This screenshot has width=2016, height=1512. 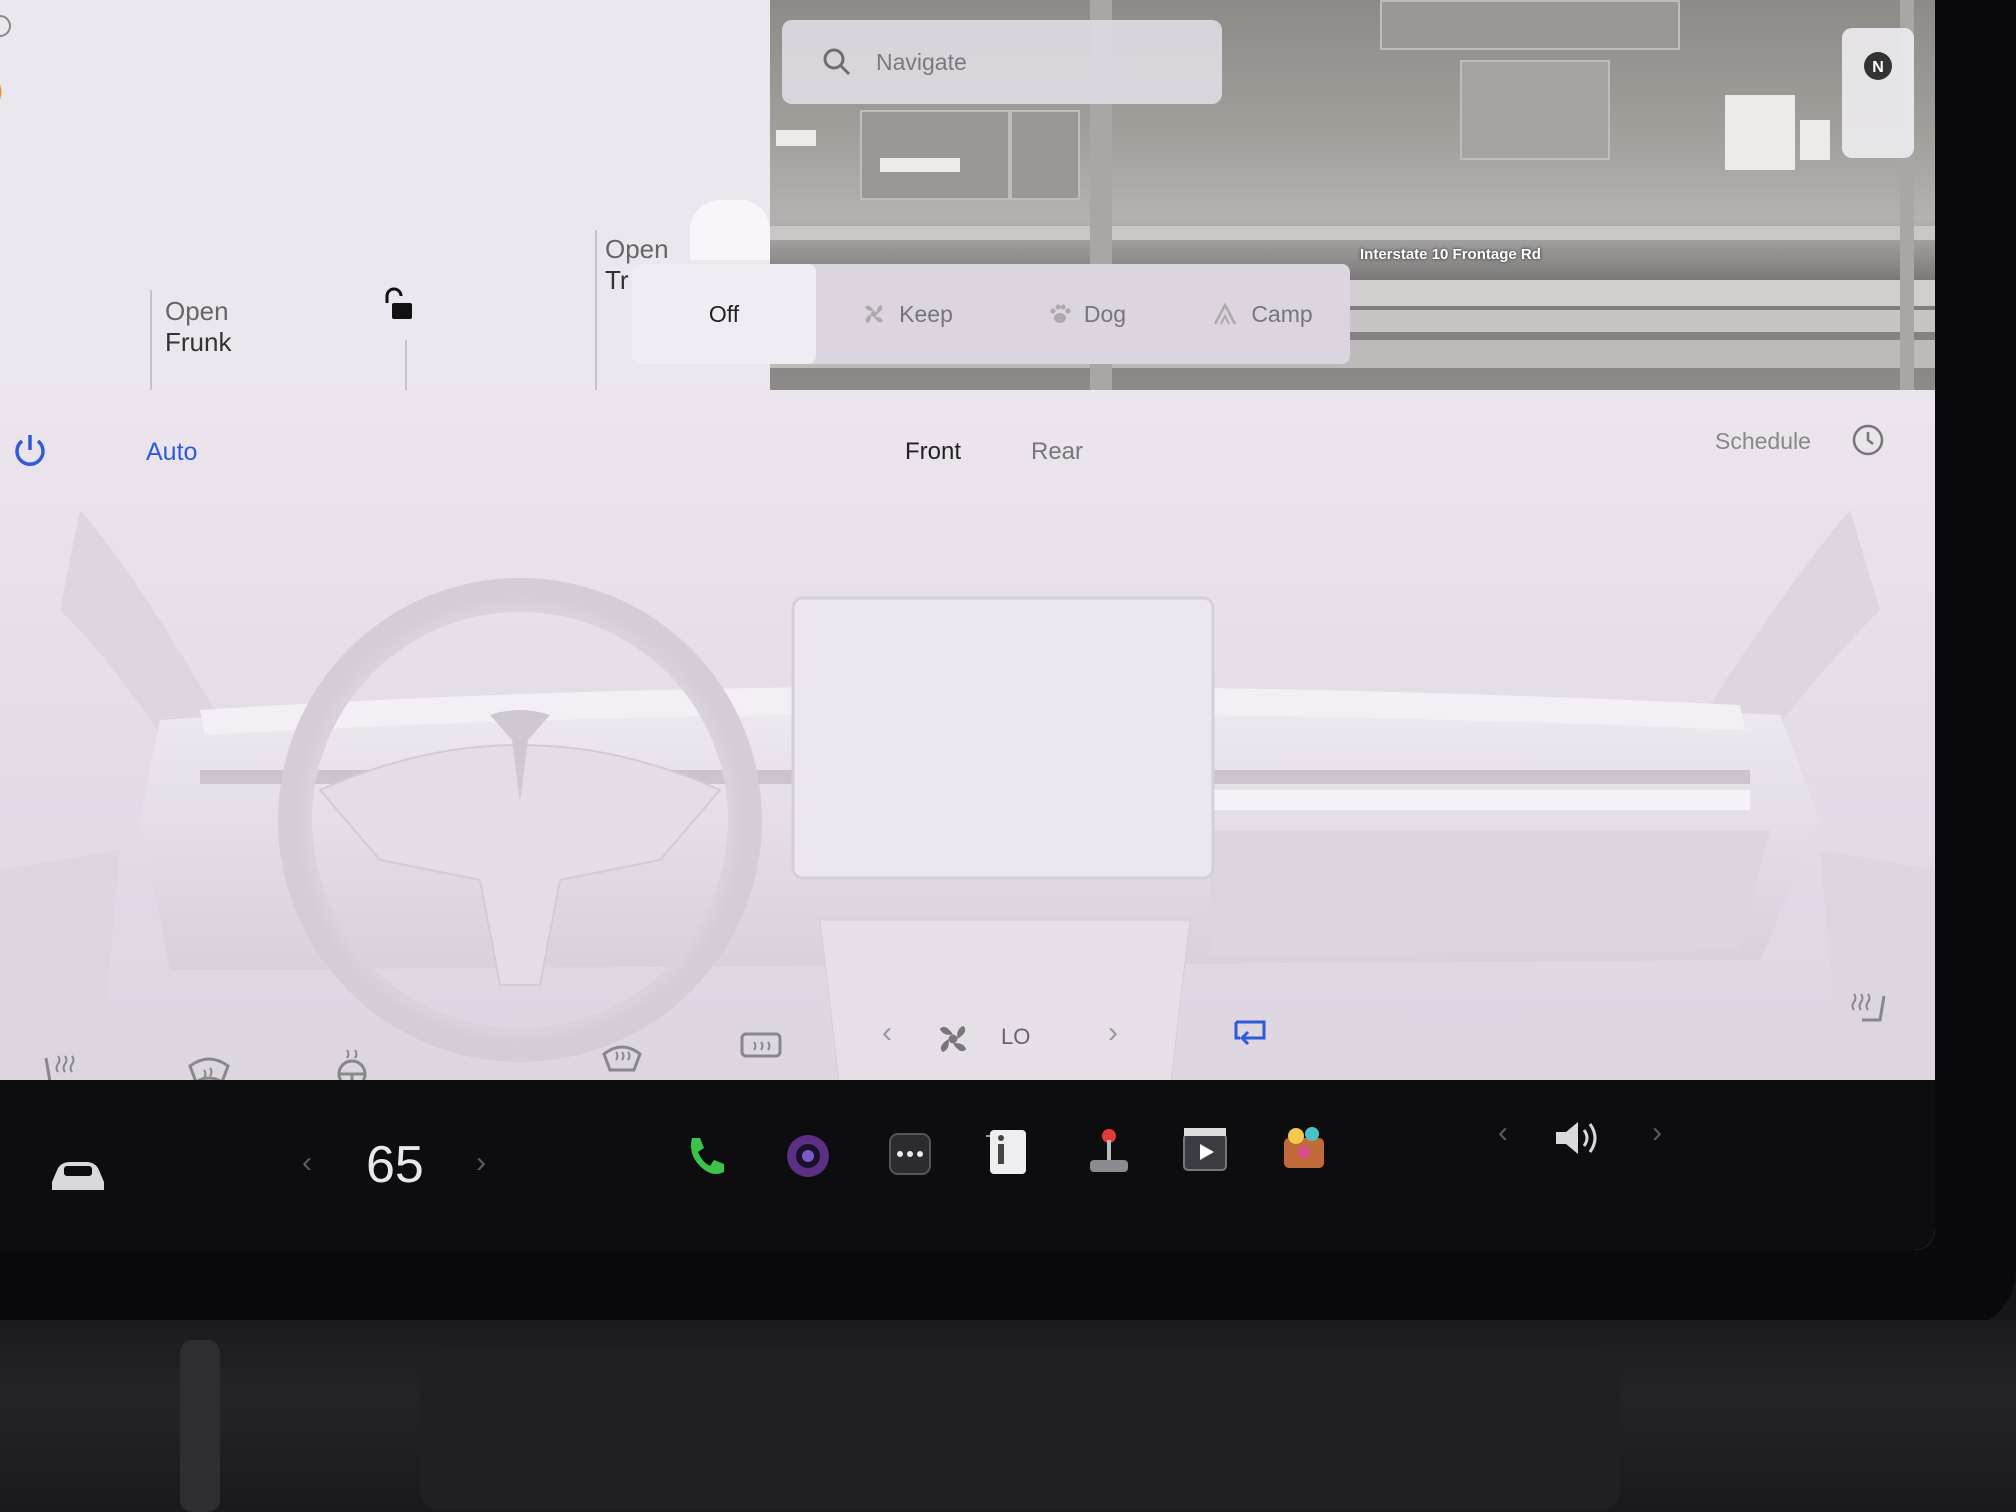 What do you see at coordinates (1578, 1138) in the screenshot?
I see `volume-icon` at bounding box center [1578, 1138].